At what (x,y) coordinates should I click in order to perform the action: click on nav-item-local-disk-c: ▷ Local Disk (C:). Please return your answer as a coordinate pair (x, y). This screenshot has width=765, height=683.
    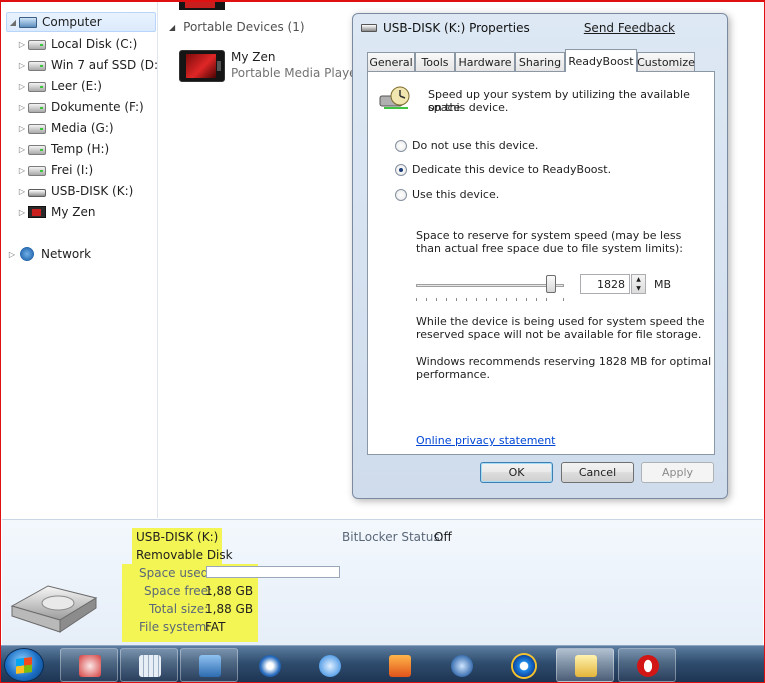
    Looking at the image, I should click on (76, 44).